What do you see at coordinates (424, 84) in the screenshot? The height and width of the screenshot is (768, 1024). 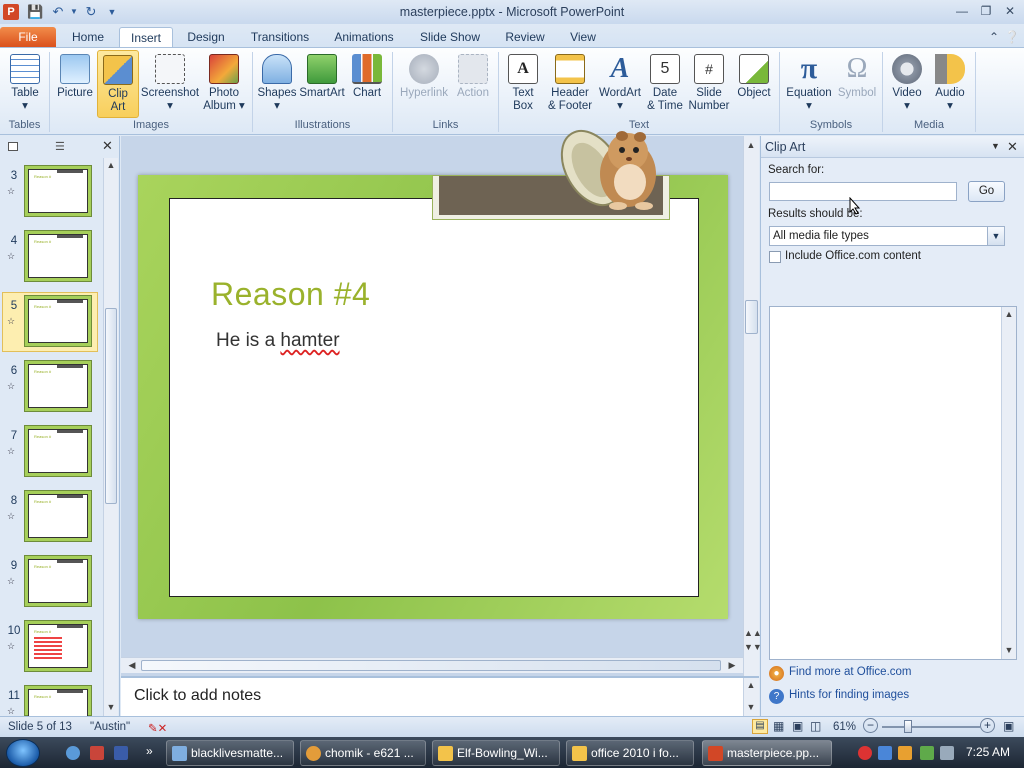 I see `hyperlink-button: Hyperlink` at bounding box center [424, 84].